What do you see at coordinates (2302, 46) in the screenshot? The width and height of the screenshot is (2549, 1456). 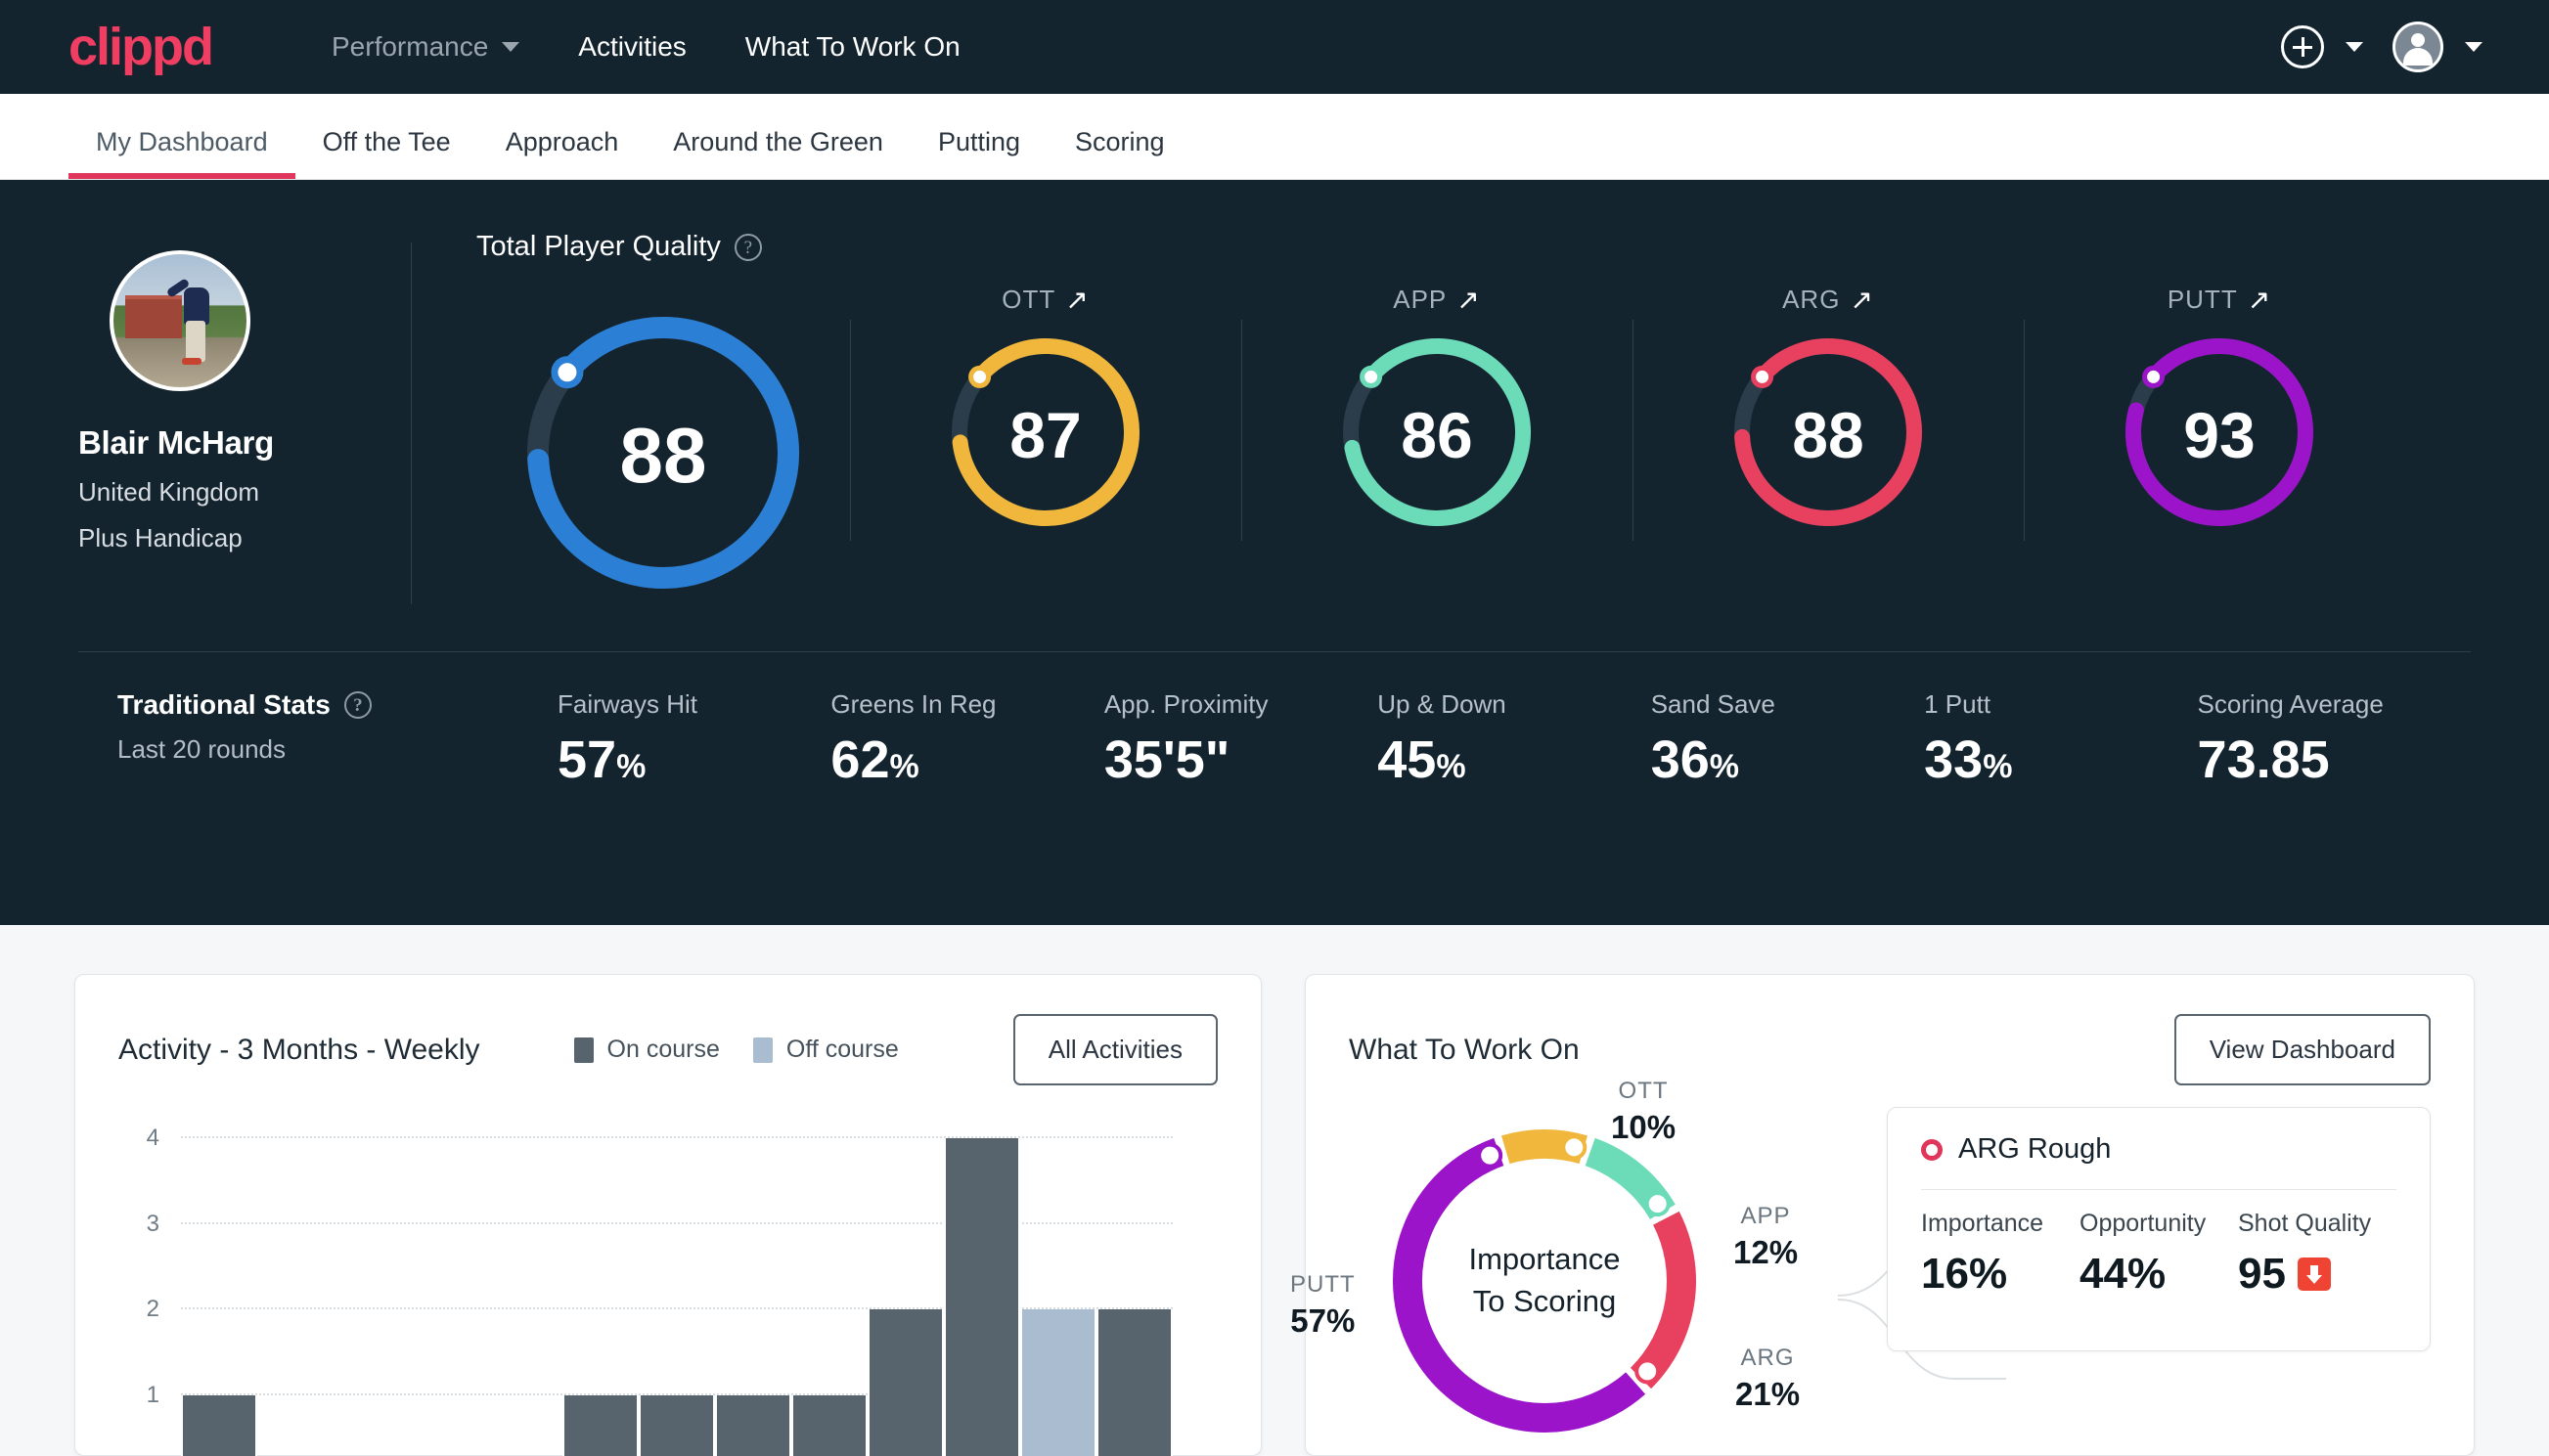 I see `plus-circle-icon` at bounding box center [2302, 46].